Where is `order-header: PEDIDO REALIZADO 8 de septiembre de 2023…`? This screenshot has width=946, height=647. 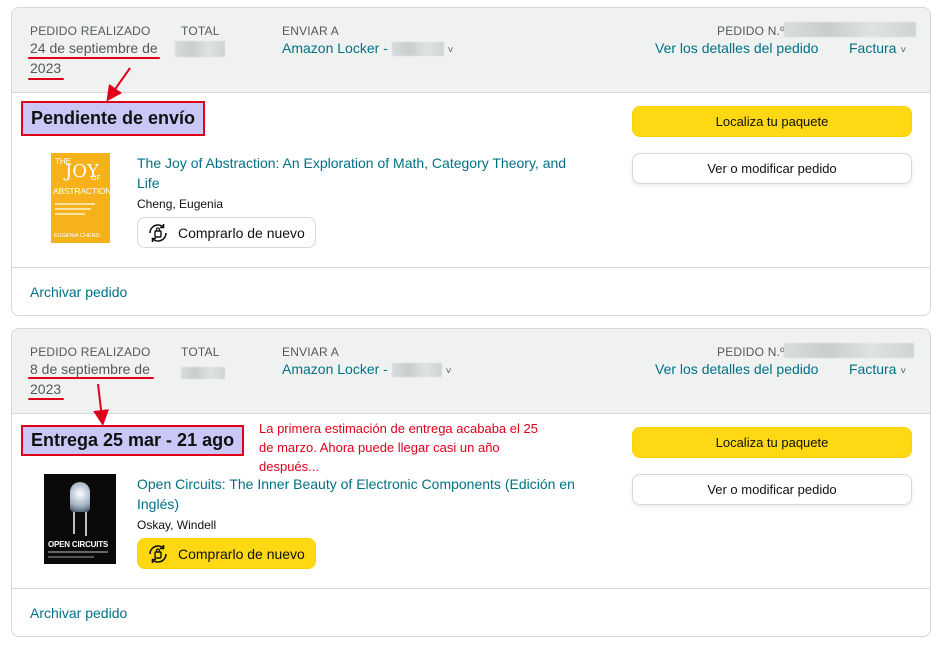
order-header: PEDIDO REALIZADO 8 de septiembre de 2023… is located at coordinates (471, 371).